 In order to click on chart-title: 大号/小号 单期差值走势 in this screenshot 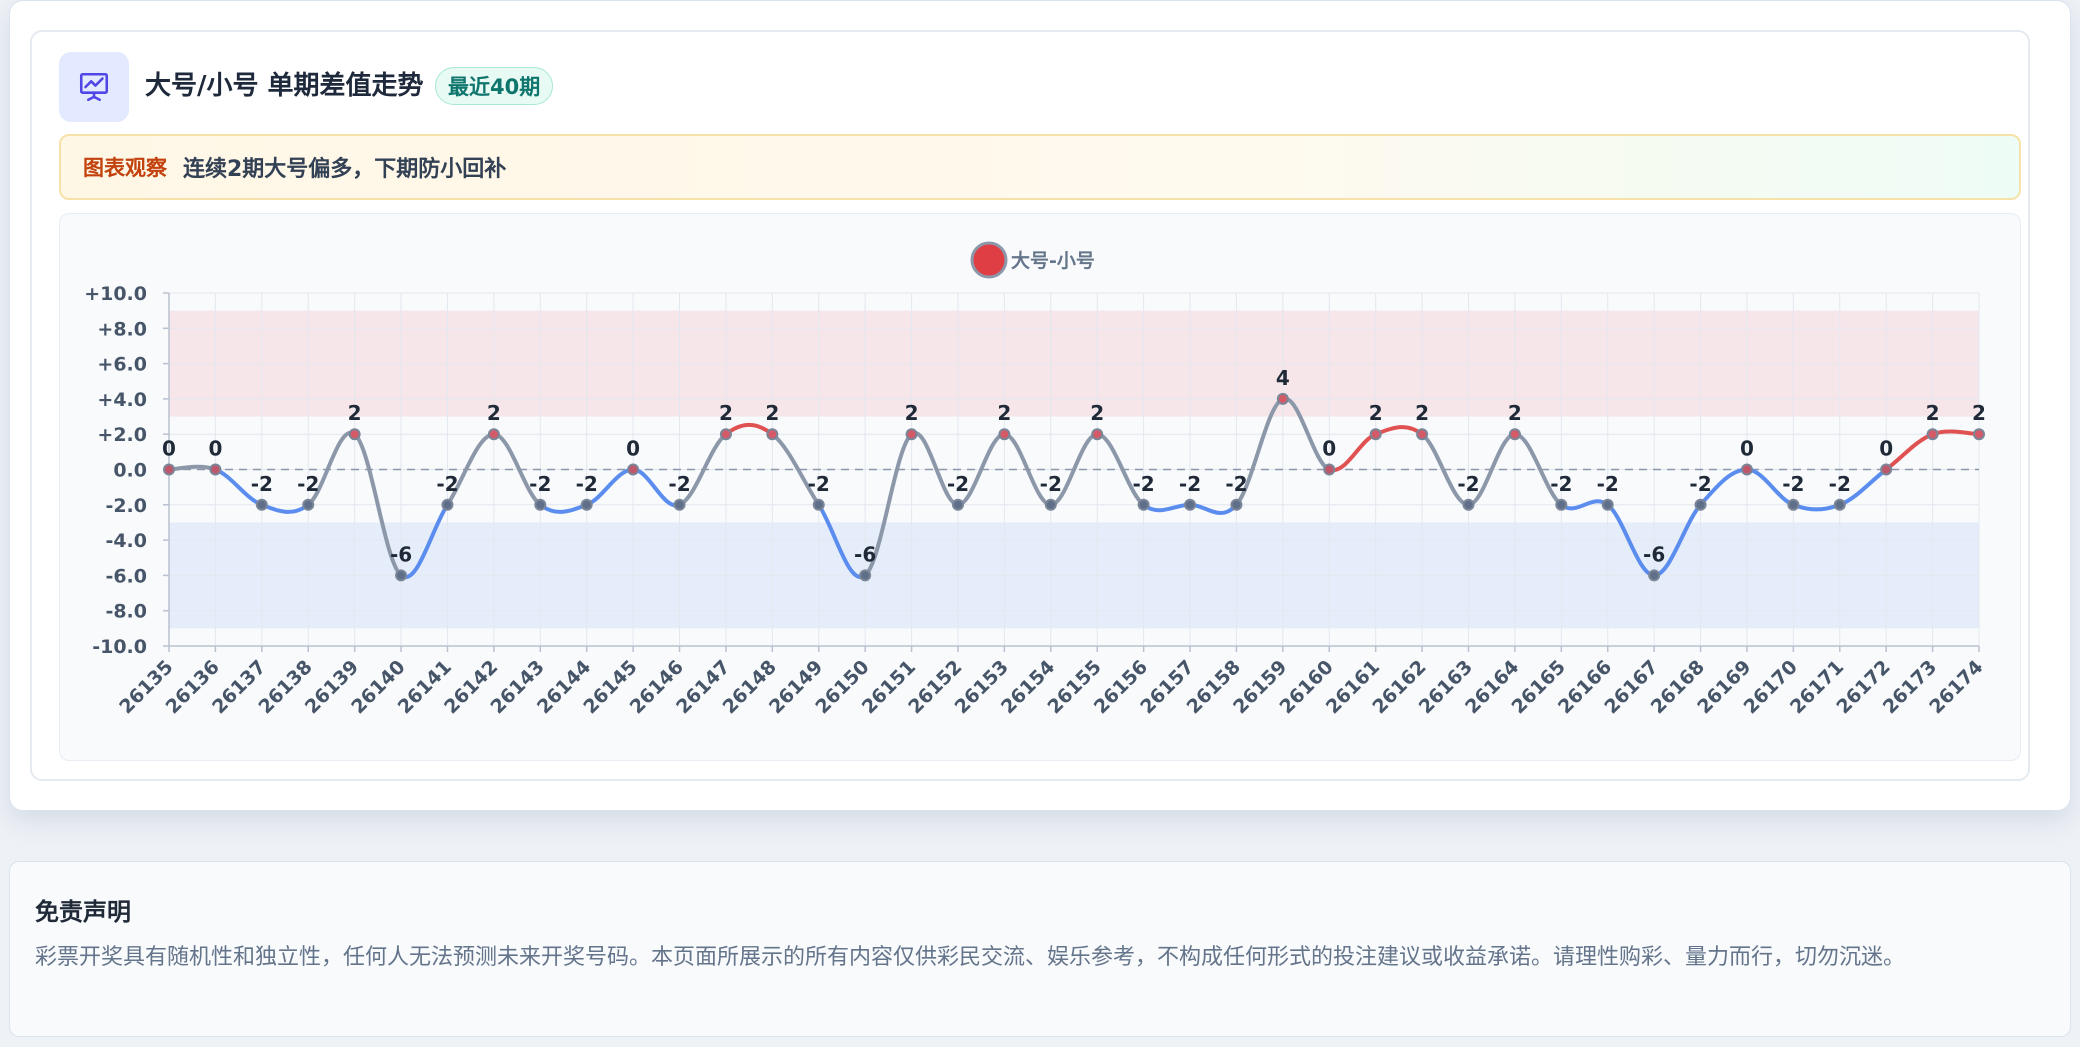, I will do `click(284, 86)`.